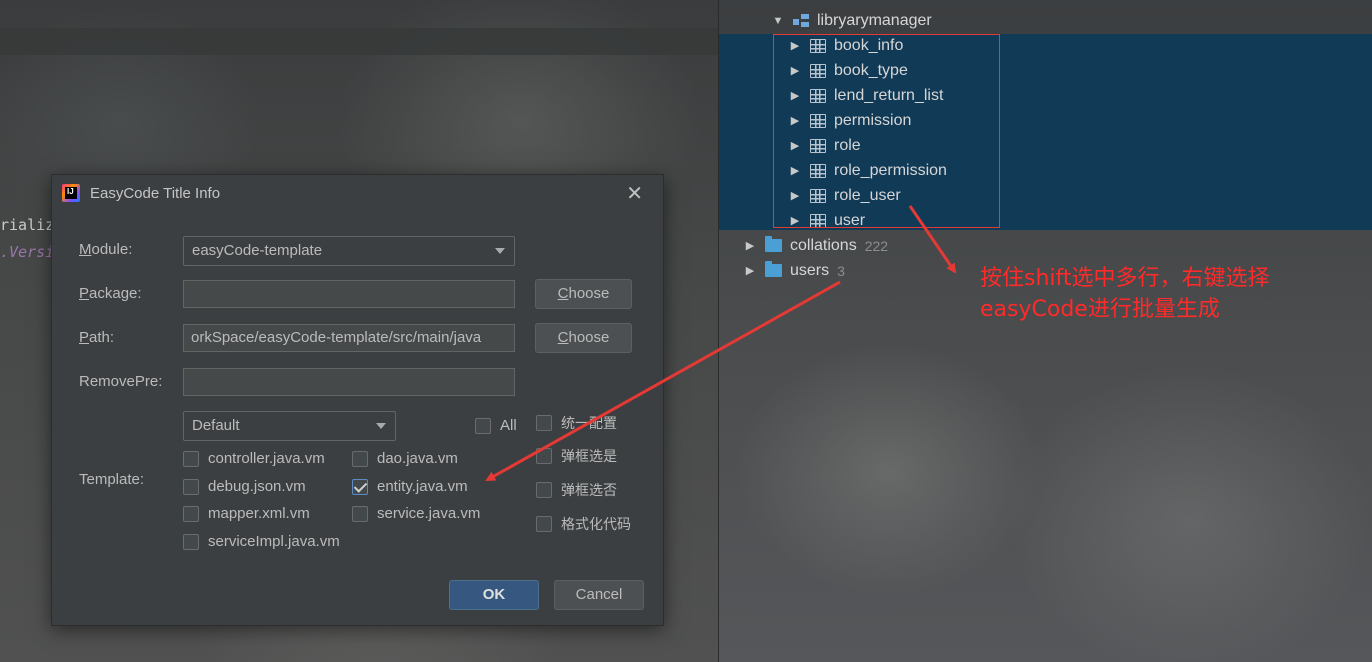 The height and width of the screenshot is (662, 1372). What do you see at coordinates (259, 513) in the screenshot?
I see `checkbox-label: mapper.xml.vm` at bounding box center [259, 513].